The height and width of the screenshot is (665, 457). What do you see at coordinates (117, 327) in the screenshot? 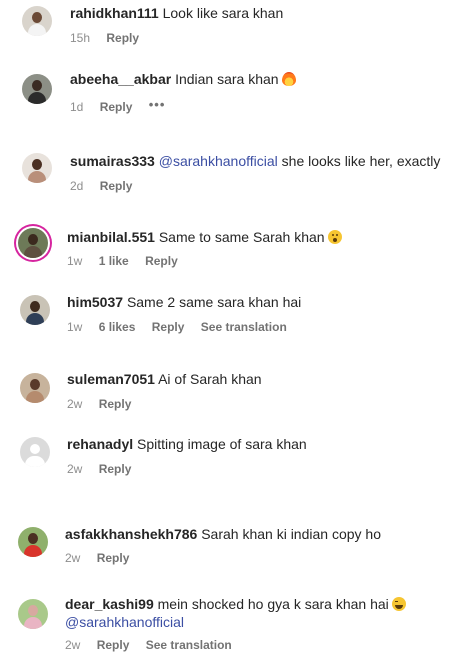
I see `likes-count: 6 likes` at bounding box center [117, 327].